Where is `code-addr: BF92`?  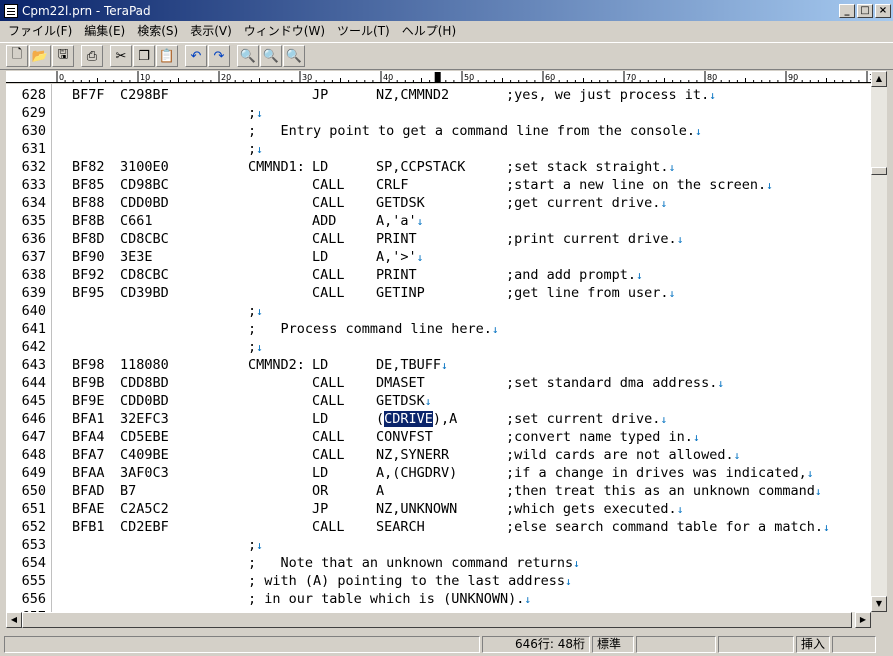
code-addr: BF92 is located at coordinates (88, 275).